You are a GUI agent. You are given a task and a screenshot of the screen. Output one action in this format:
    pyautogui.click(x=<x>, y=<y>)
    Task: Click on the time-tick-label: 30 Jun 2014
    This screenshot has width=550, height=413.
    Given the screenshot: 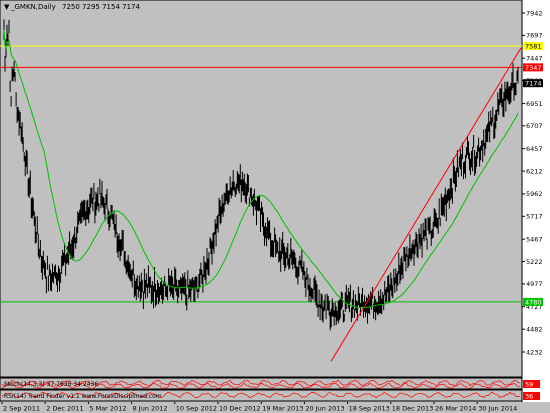 What is the action you would take?
    pyautogui.click(x=497, y=409)
    